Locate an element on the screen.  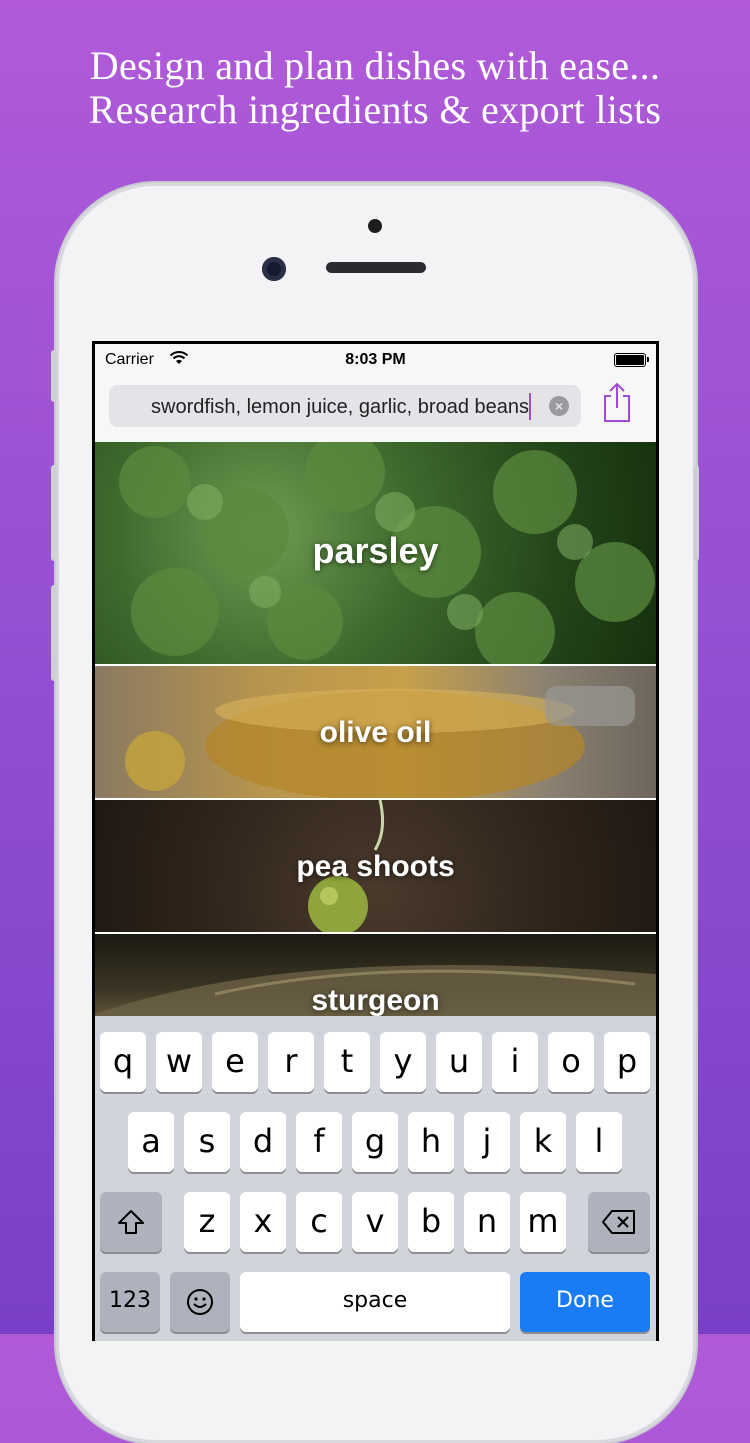
key-e: e is located at coordinates (235, 1062).